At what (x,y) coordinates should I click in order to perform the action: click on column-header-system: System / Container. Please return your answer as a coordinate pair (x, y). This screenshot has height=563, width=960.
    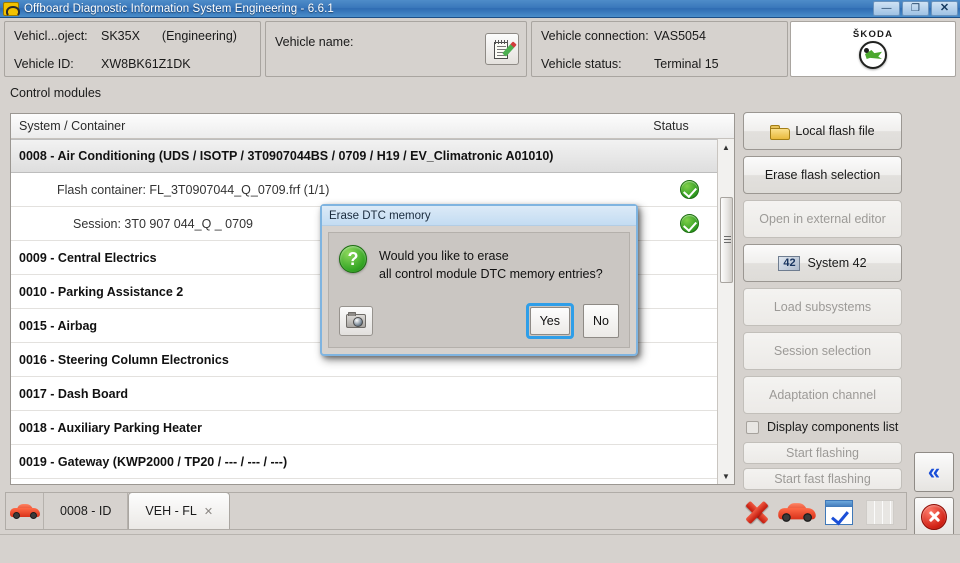
    Looking at the image, I should click on (318, 126).